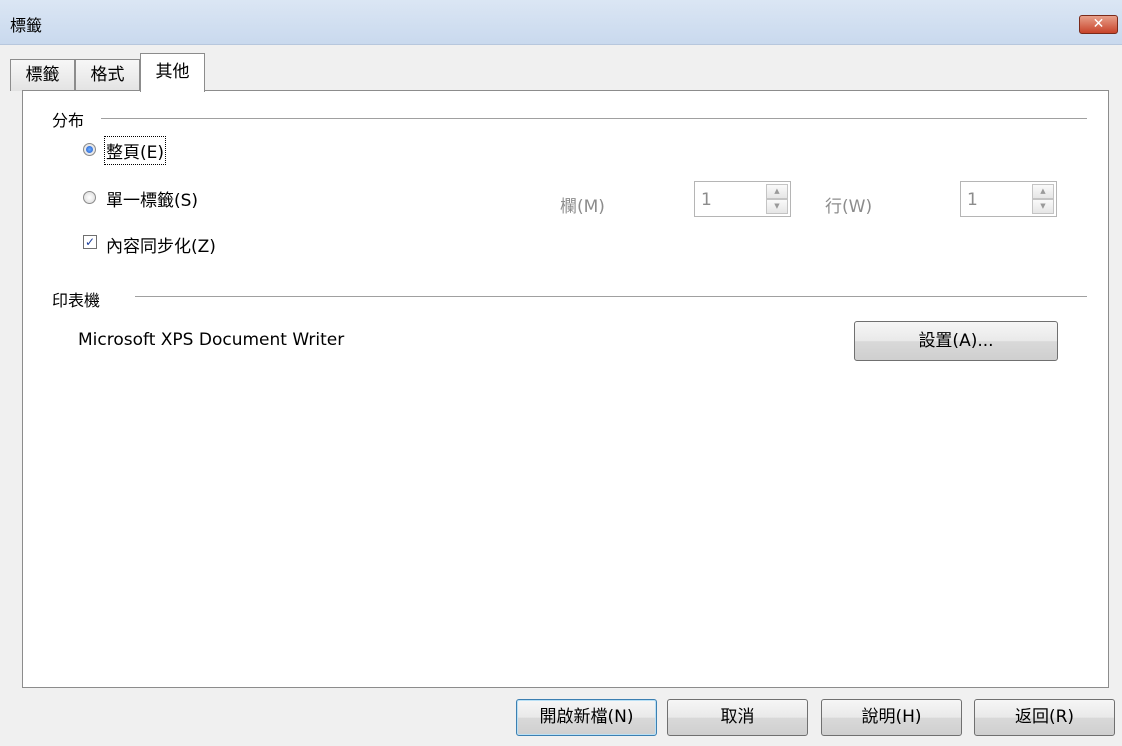 This screenshot has width=1122, height=746. I want to click on single-label-label: 單一標籤(S), so click(152, 198).